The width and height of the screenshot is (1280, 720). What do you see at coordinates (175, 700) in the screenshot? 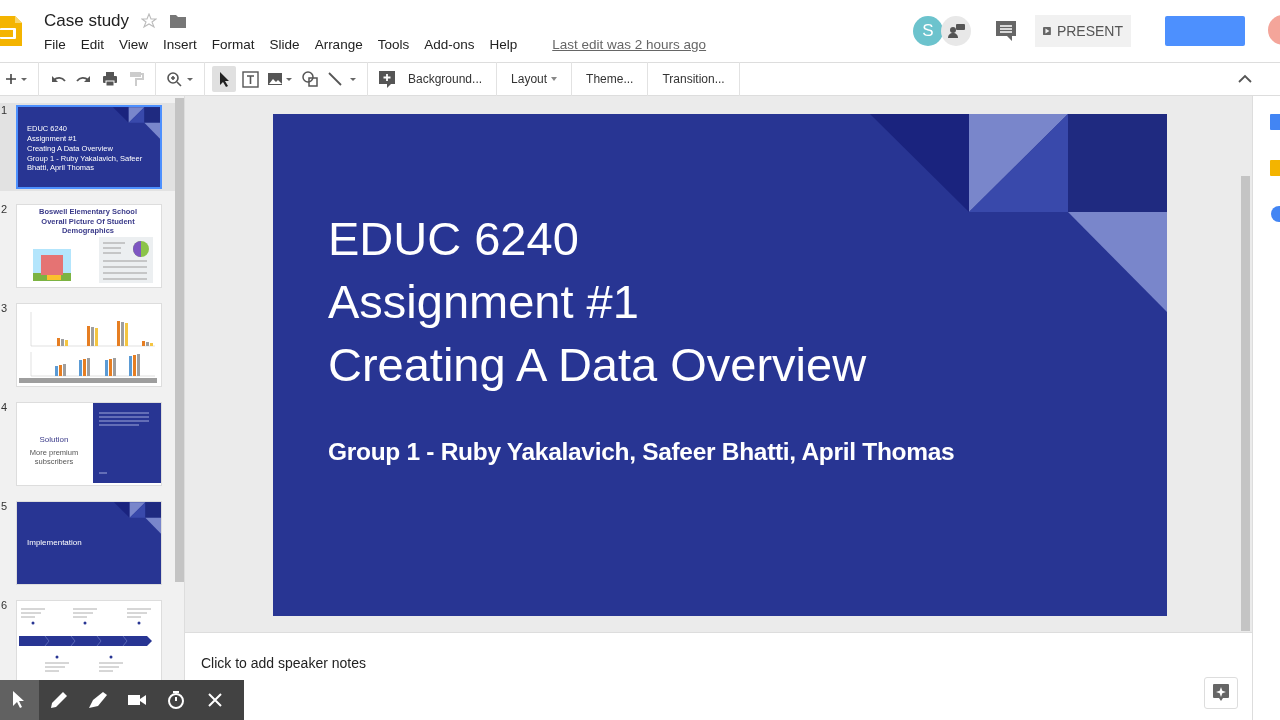
I see `timer-icon` at bounding box center [175, 700].